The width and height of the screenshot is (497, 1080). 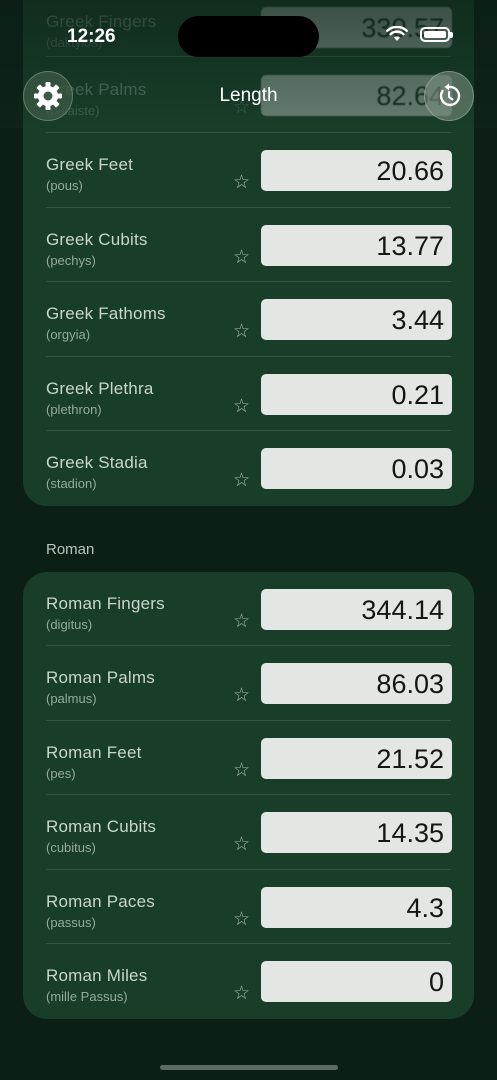 I want to click on unit-row-greek-cubits: Greek Cubits (pechys) ☆ 13.77, so click(x=248, y=262).